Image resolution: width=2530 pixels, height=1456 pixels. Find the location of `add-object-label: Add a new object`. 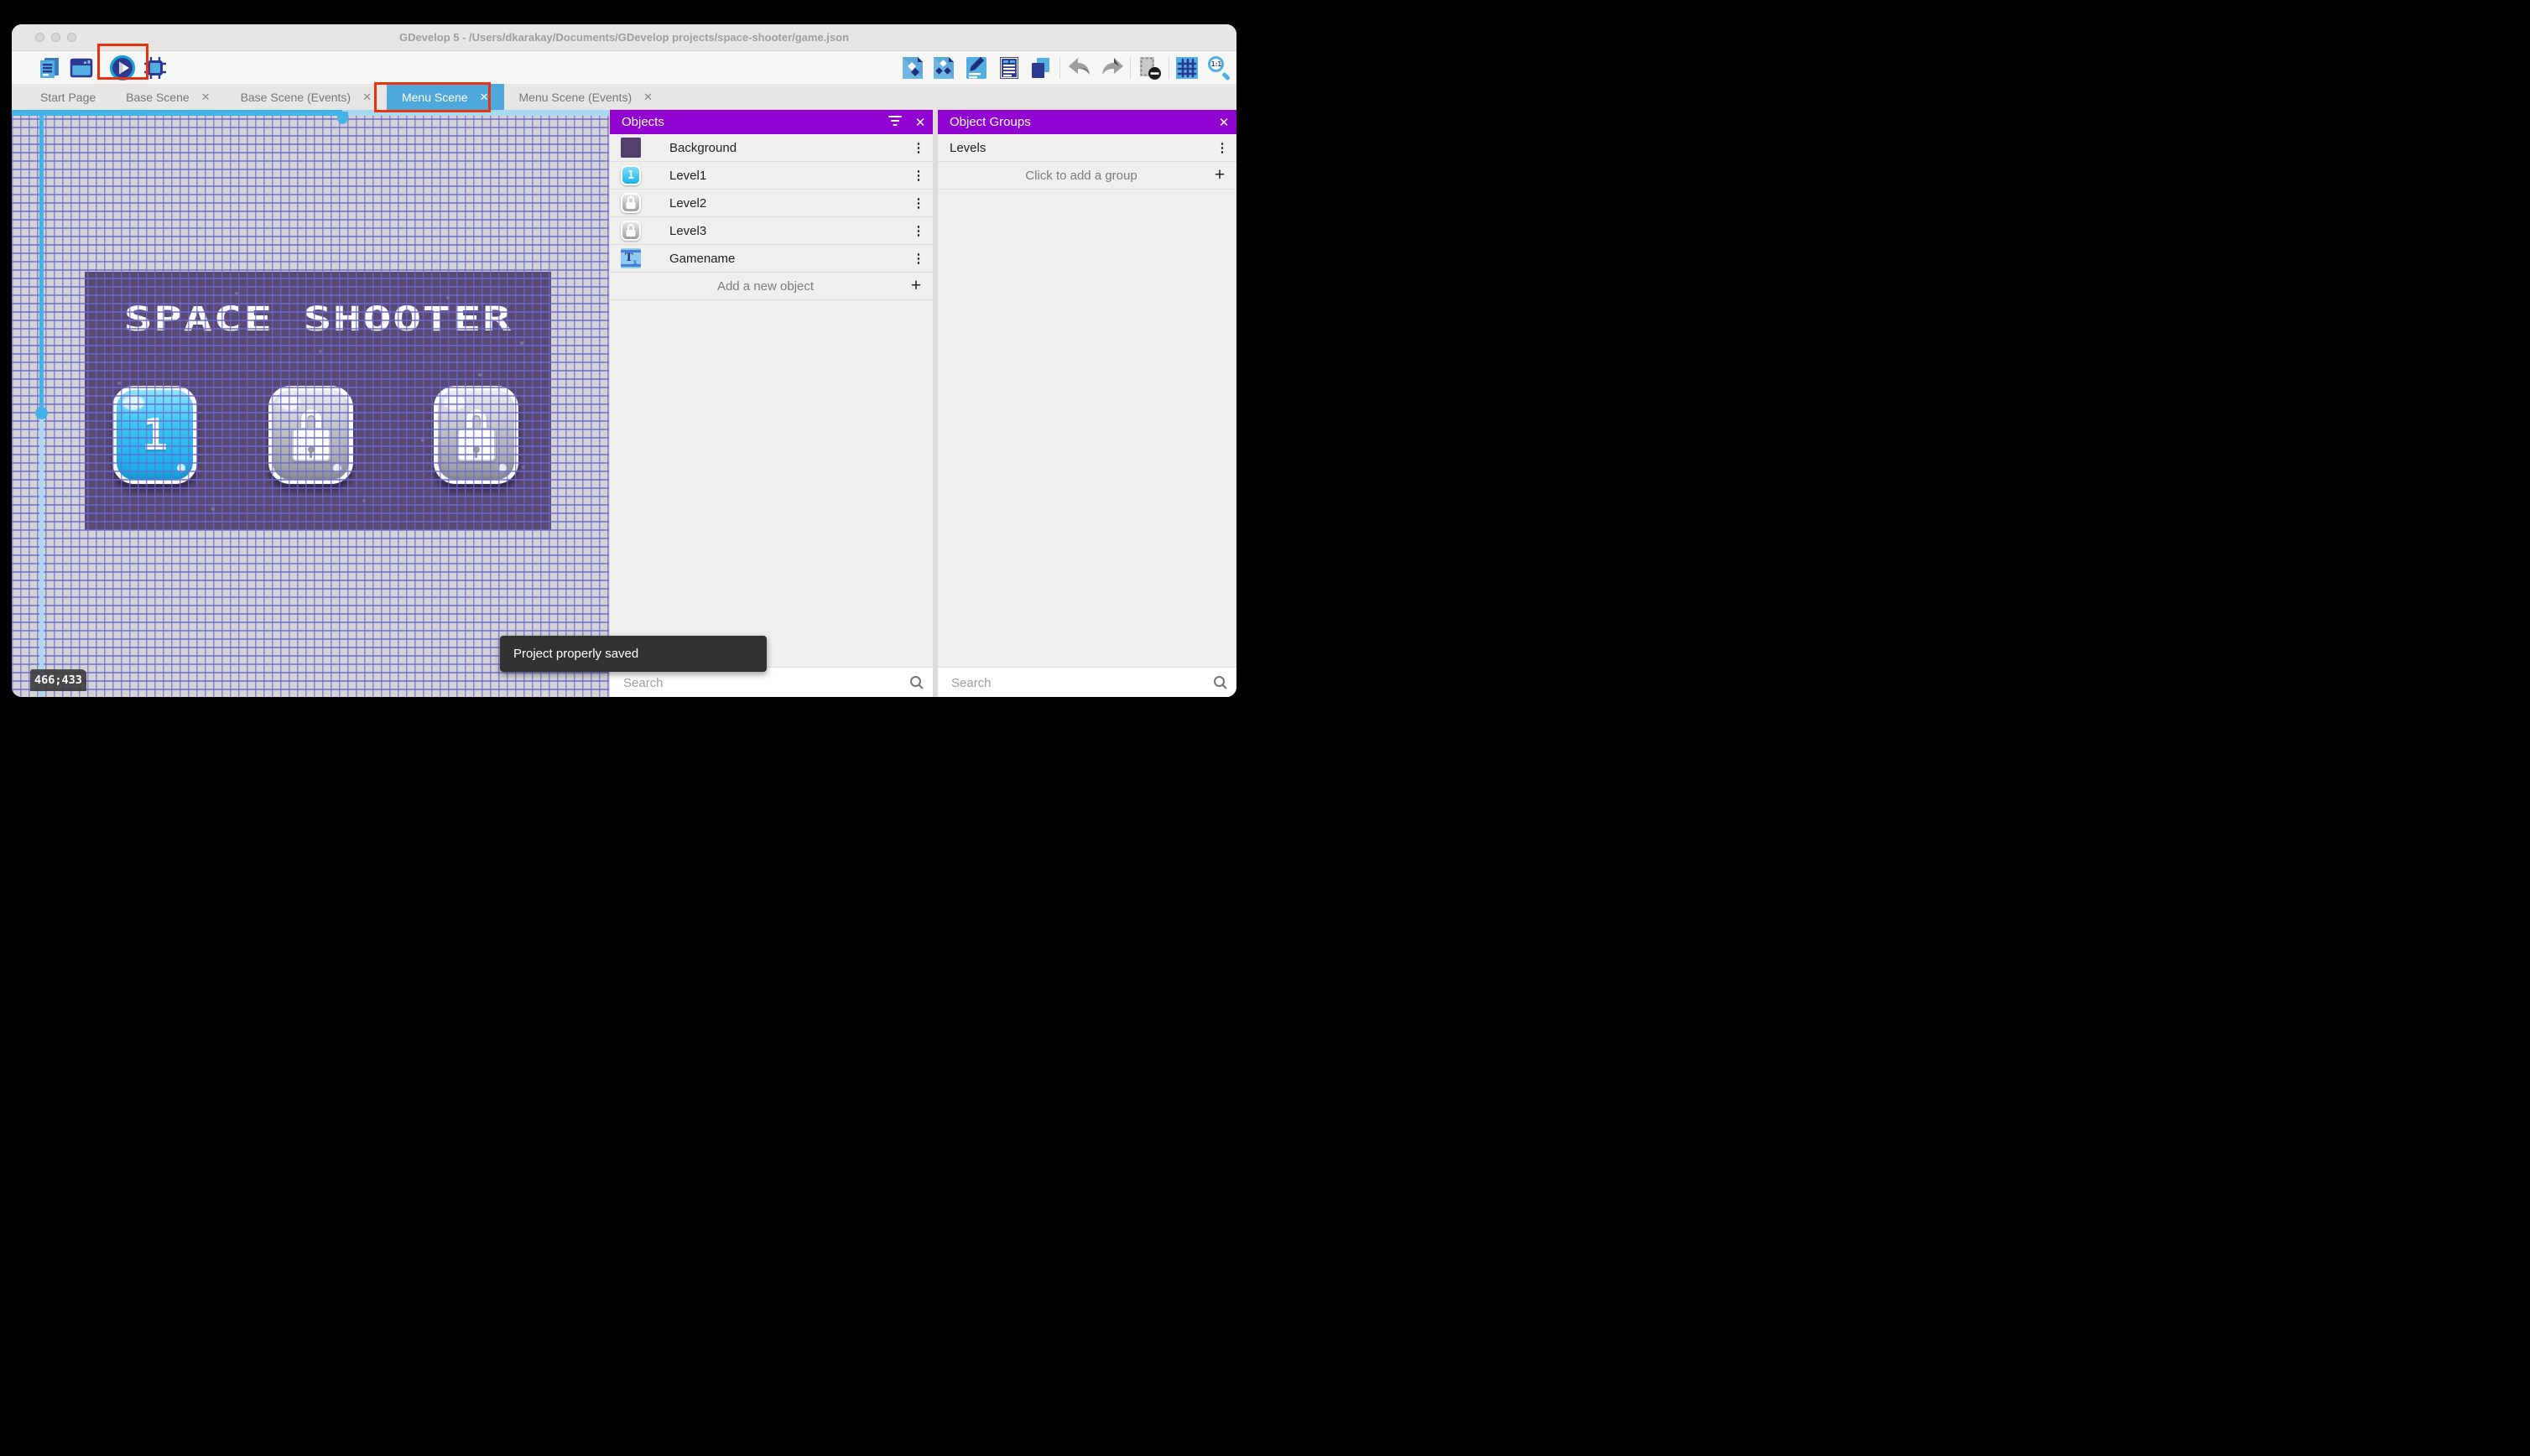

add-object-label: Add a new object is located at coordinates (765, 286).